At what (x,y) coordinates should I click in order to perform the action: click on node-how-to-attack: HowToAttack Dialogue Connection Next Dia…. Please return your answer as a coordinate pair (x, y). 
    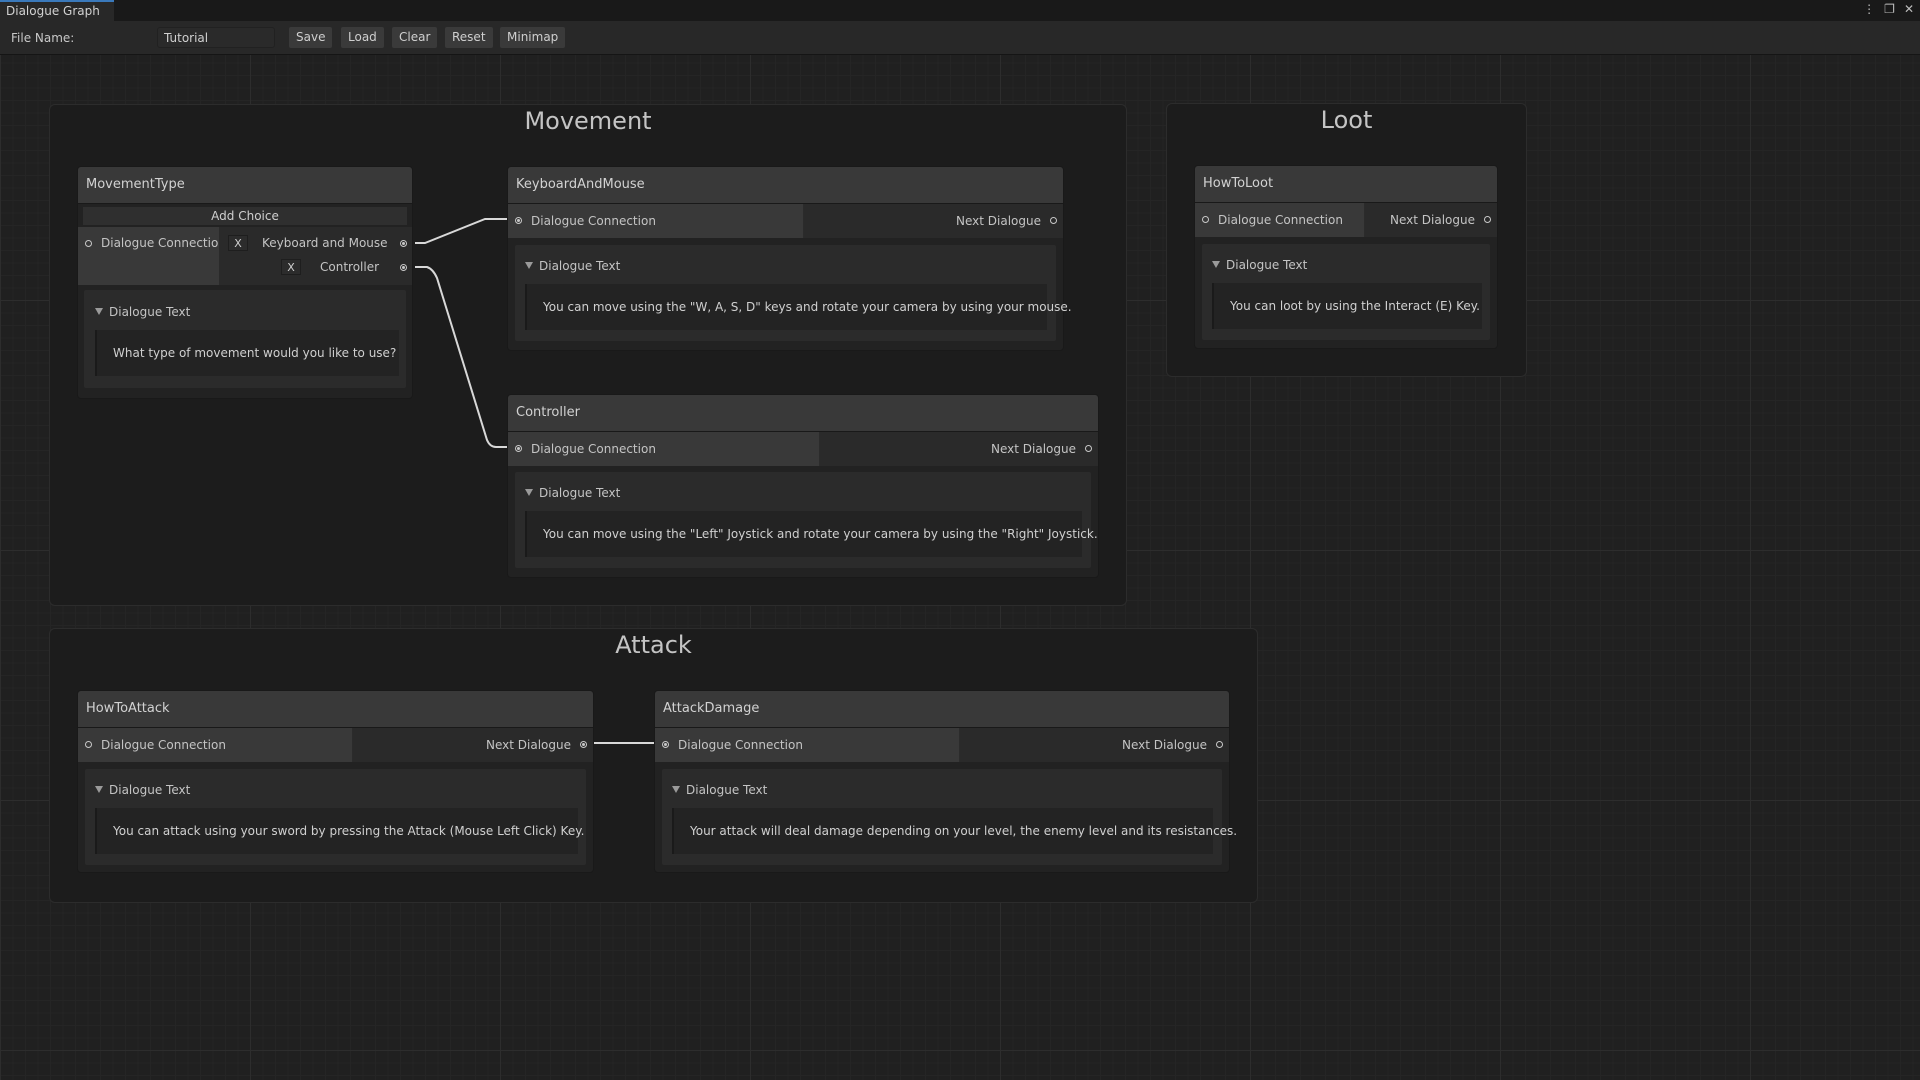
    Looking at the image, I should click on (335, 781).